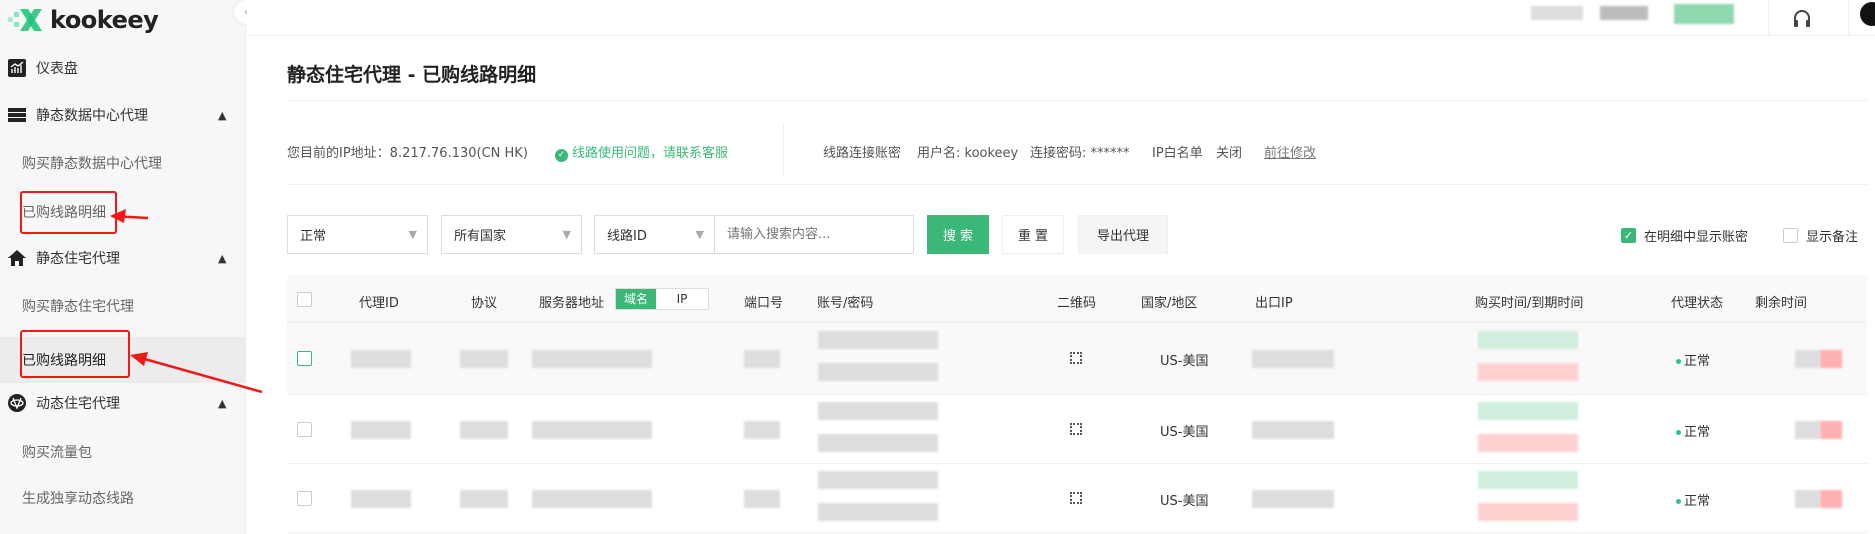  Describe the element at coordinates (407, 153) in the screenshot. I see `current-ip: 您目前的IP地址：8.217.76.130(CN HK)` at that location.